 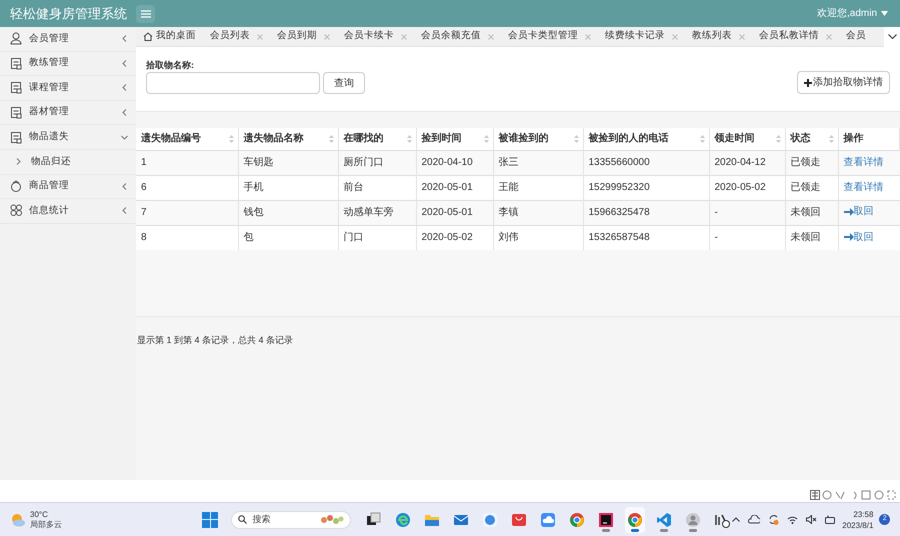 I want to click on tab: 会员卡续卡, so click(x=375, y=36).